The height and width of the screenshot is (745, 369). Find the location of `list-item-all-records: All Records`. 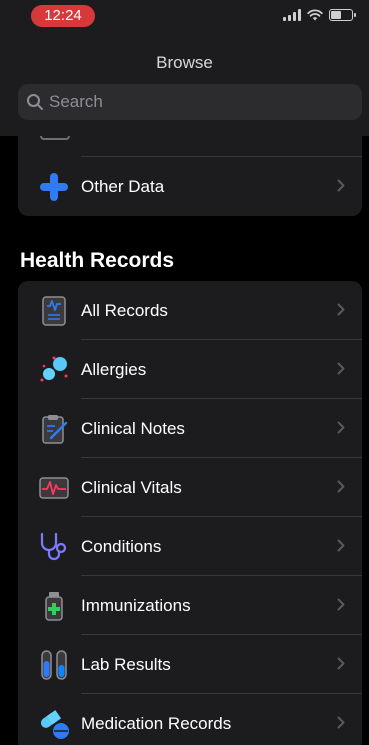

list-item-all-records: All Records is located at coordinates (190, 310).